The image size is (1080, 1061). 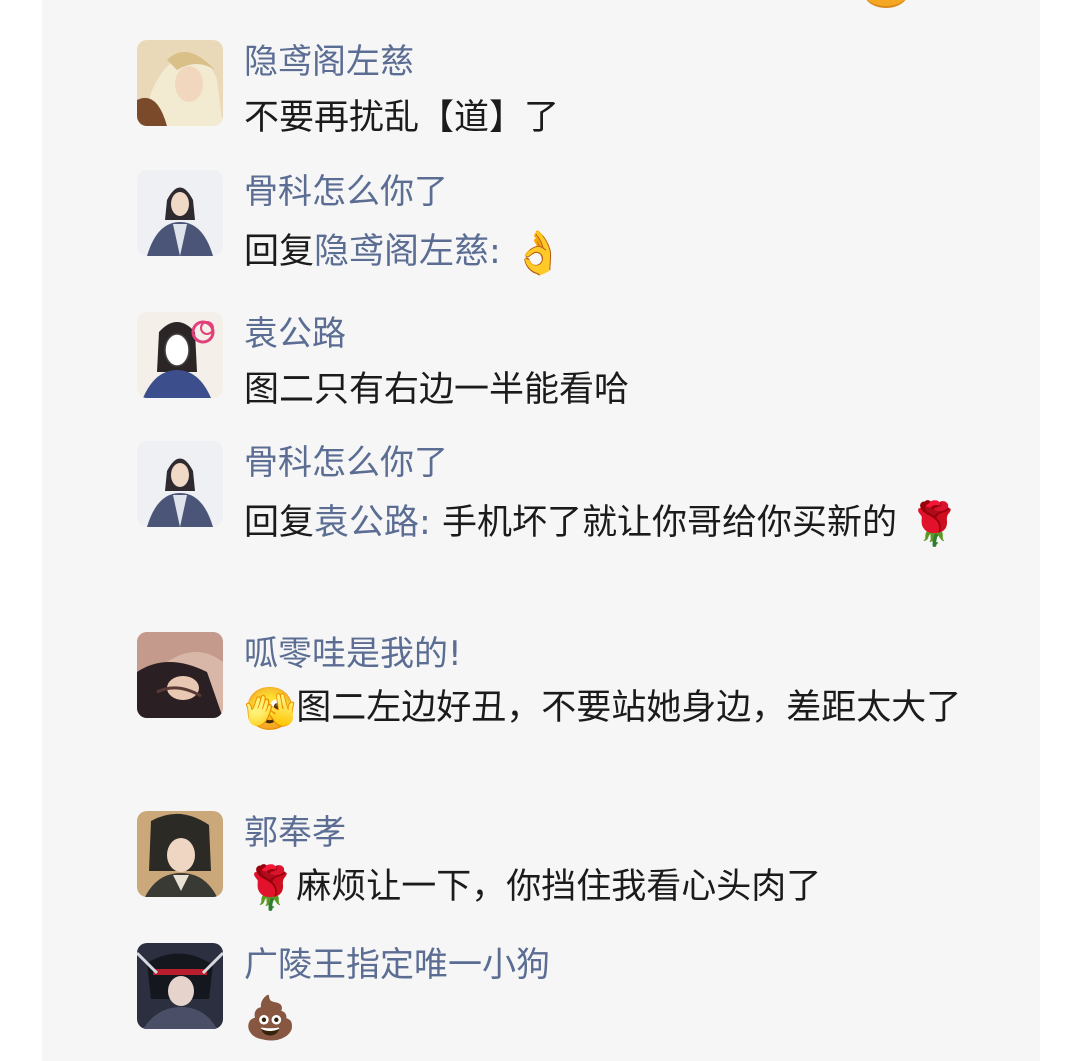 I want to click on comment-text: 不要再扰乱【道】了, so click(x=614, y=118).